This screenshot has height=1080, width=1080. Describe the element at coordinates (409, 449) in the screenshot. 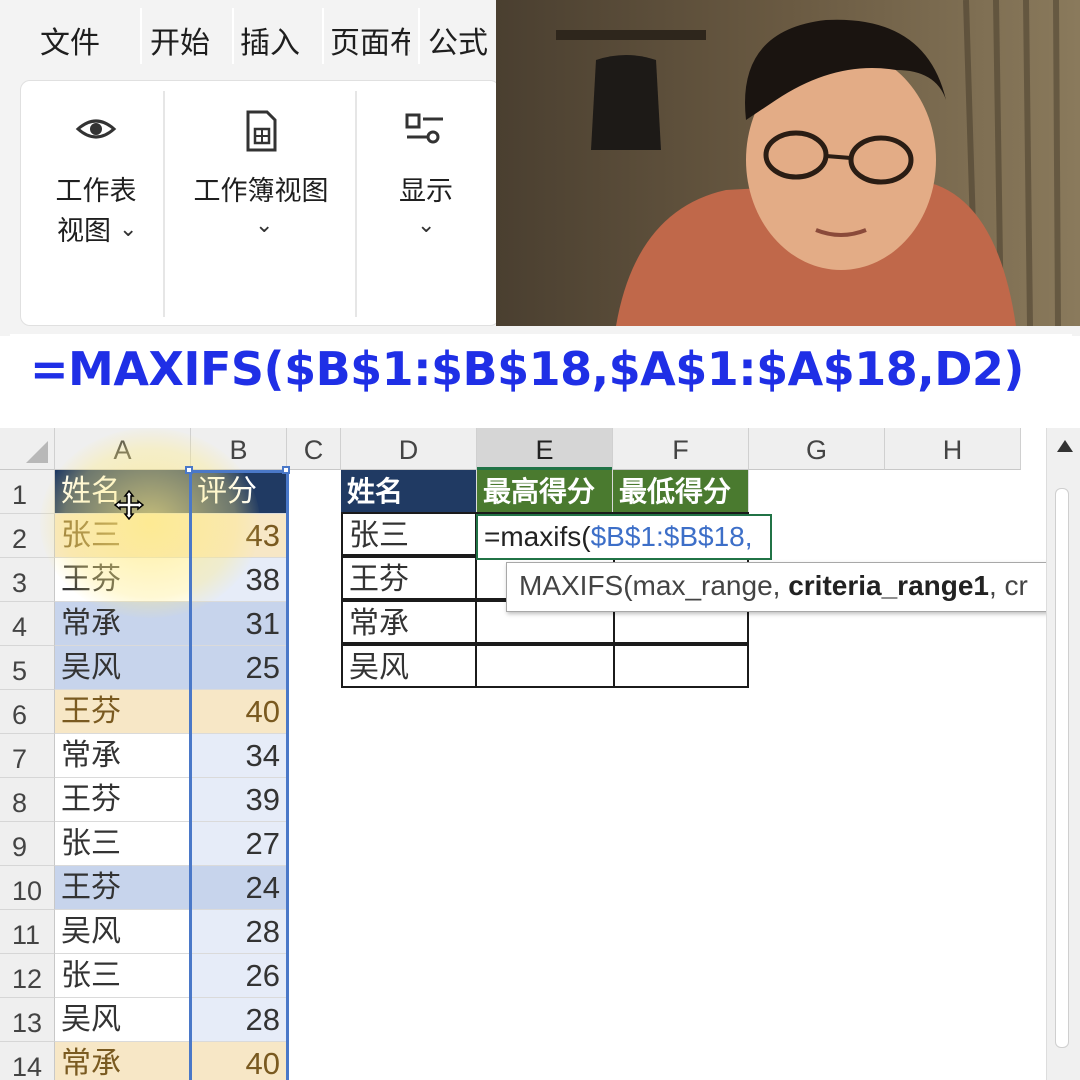

I see `column-header-d: D` at that location.